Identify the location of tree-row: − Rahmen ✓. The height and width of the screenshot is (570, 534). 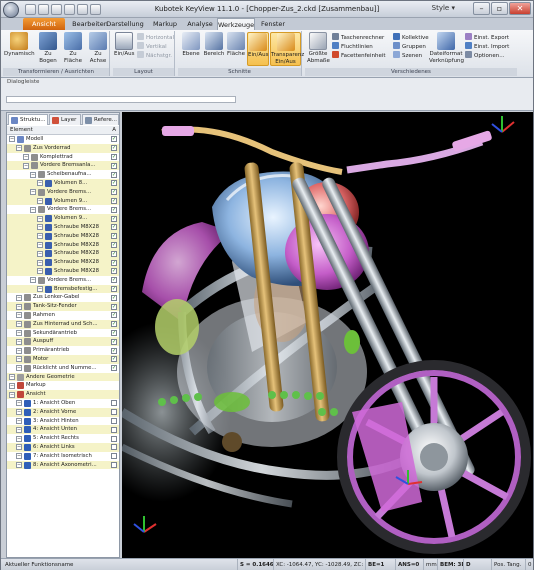
(63, 315).